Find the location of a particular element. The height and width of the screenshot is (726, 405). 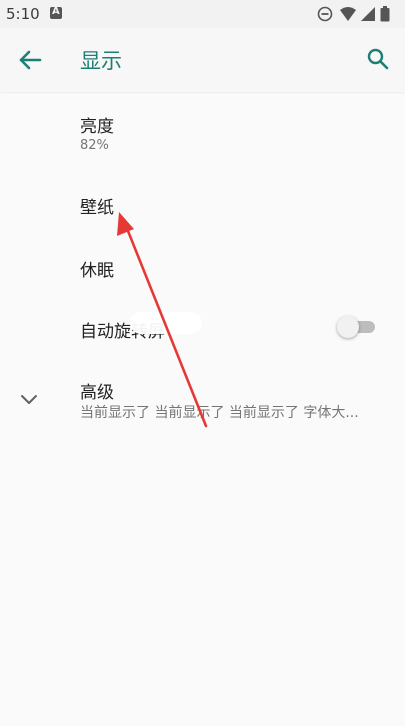

annotation-arrow is located at coordinates (162, 320).